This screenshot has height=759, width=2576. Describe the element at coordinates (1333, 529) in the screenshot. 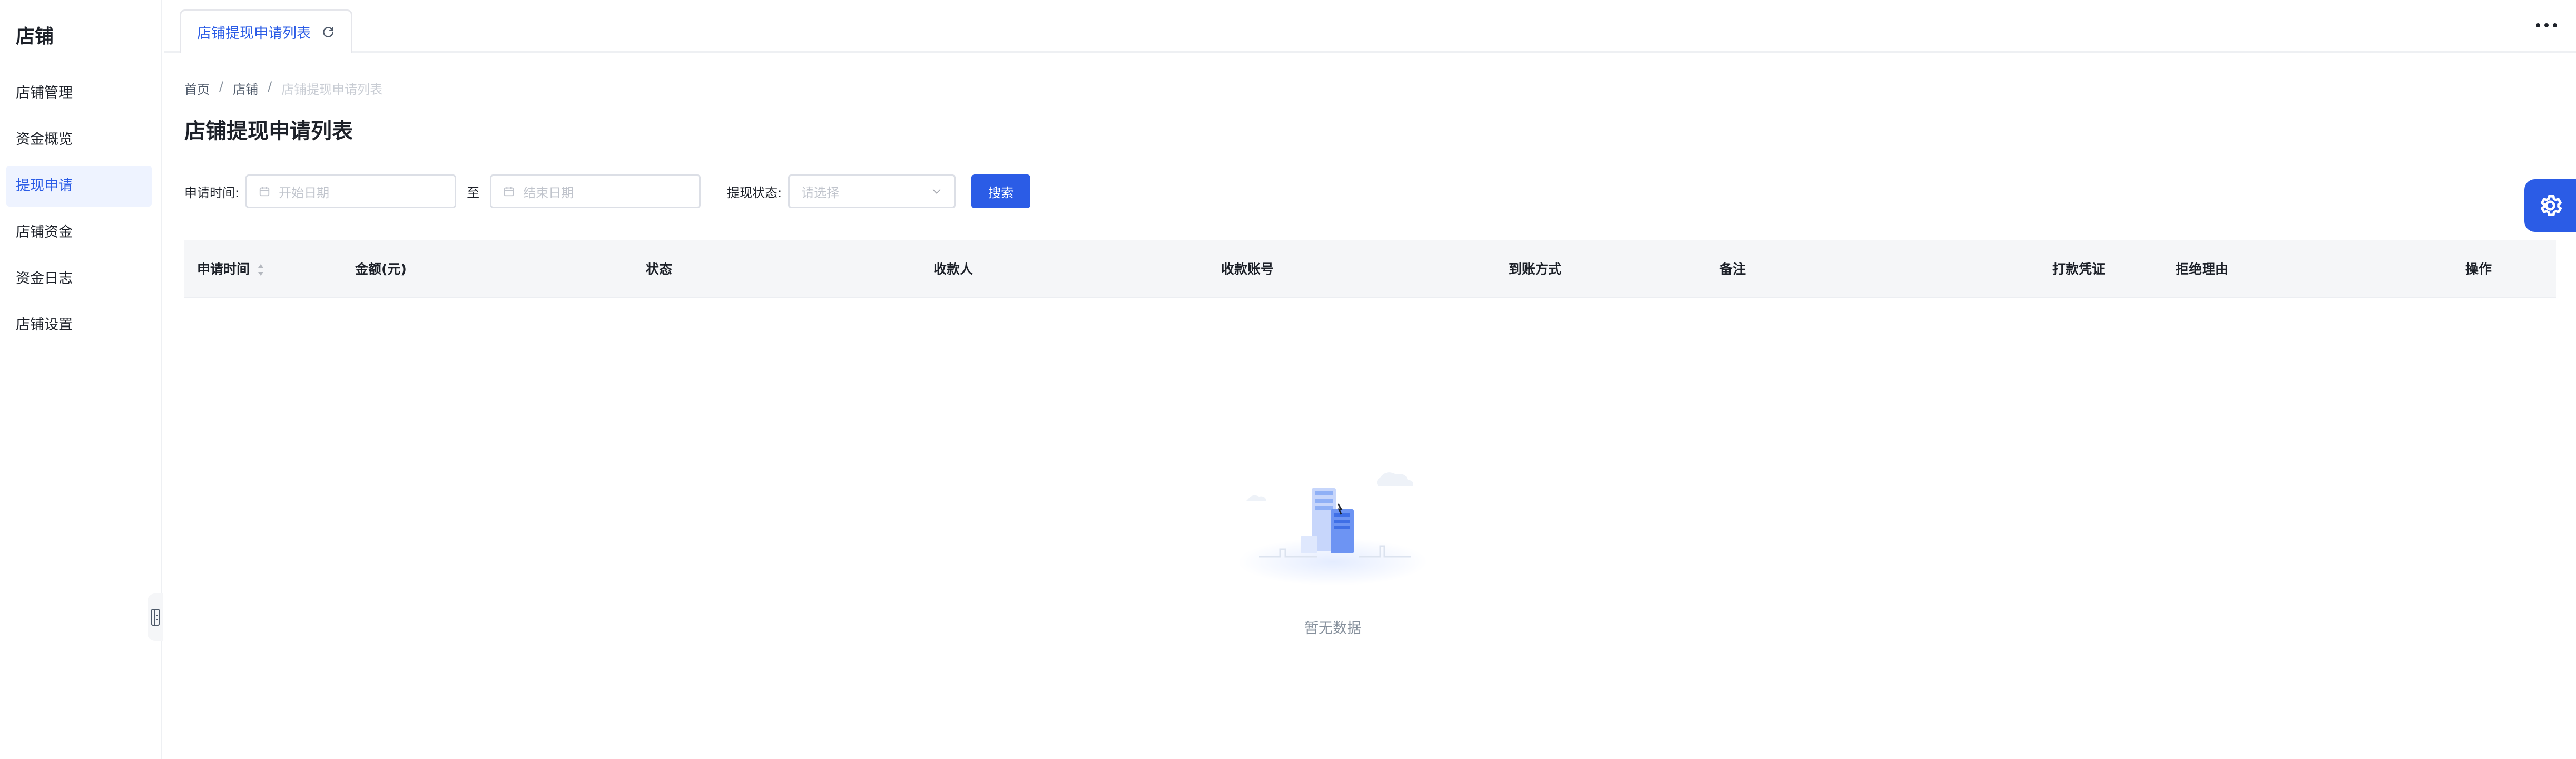

I see `empty-illustration` at that location.